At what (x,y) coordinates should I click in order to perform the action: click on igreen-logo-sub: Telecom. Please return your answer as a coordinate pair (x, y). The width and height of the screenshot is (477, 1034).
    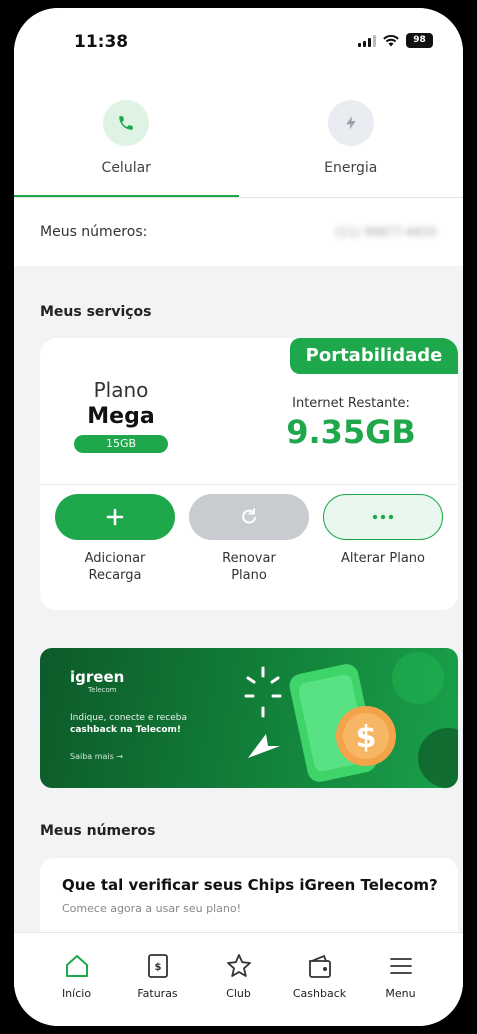
    Looking at the image, I should click on (102, 690).